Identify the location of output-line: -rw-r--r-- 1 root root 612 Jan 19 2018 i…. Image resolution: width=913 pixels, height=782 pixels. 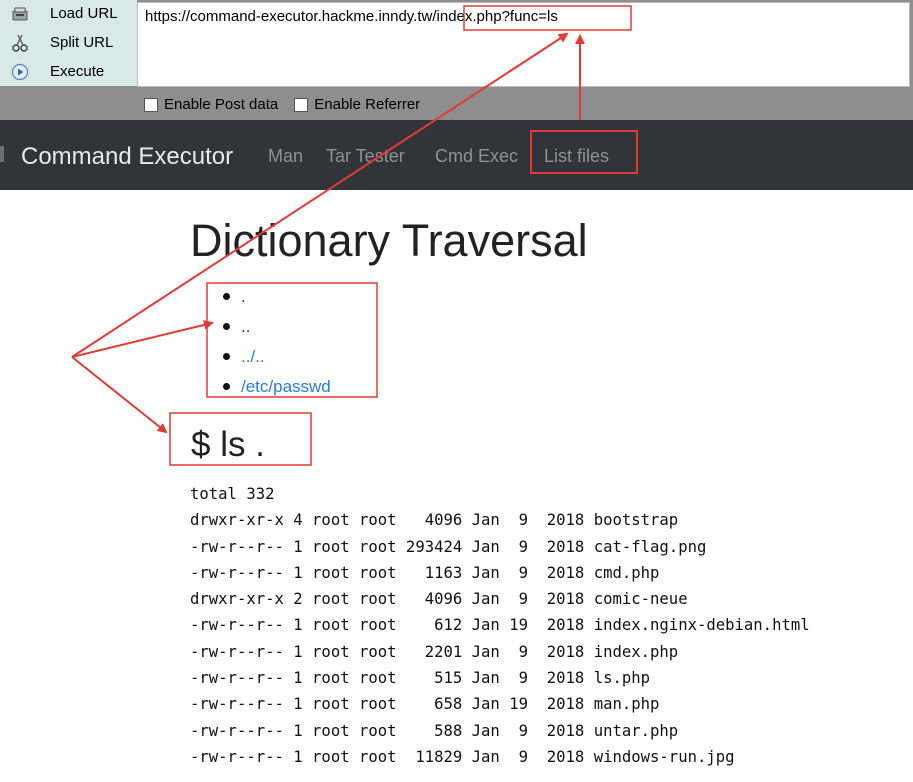
(500, 625).